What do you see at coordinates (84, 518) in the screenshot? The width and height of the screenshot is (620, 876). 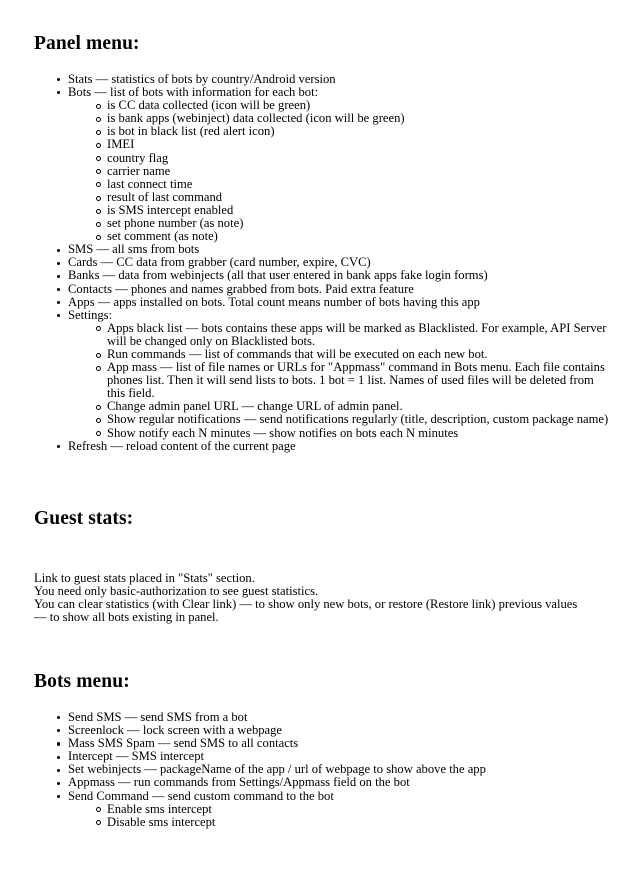 I see `guest-stats-heading: Guest stats:` at bounding box center [84, 518].